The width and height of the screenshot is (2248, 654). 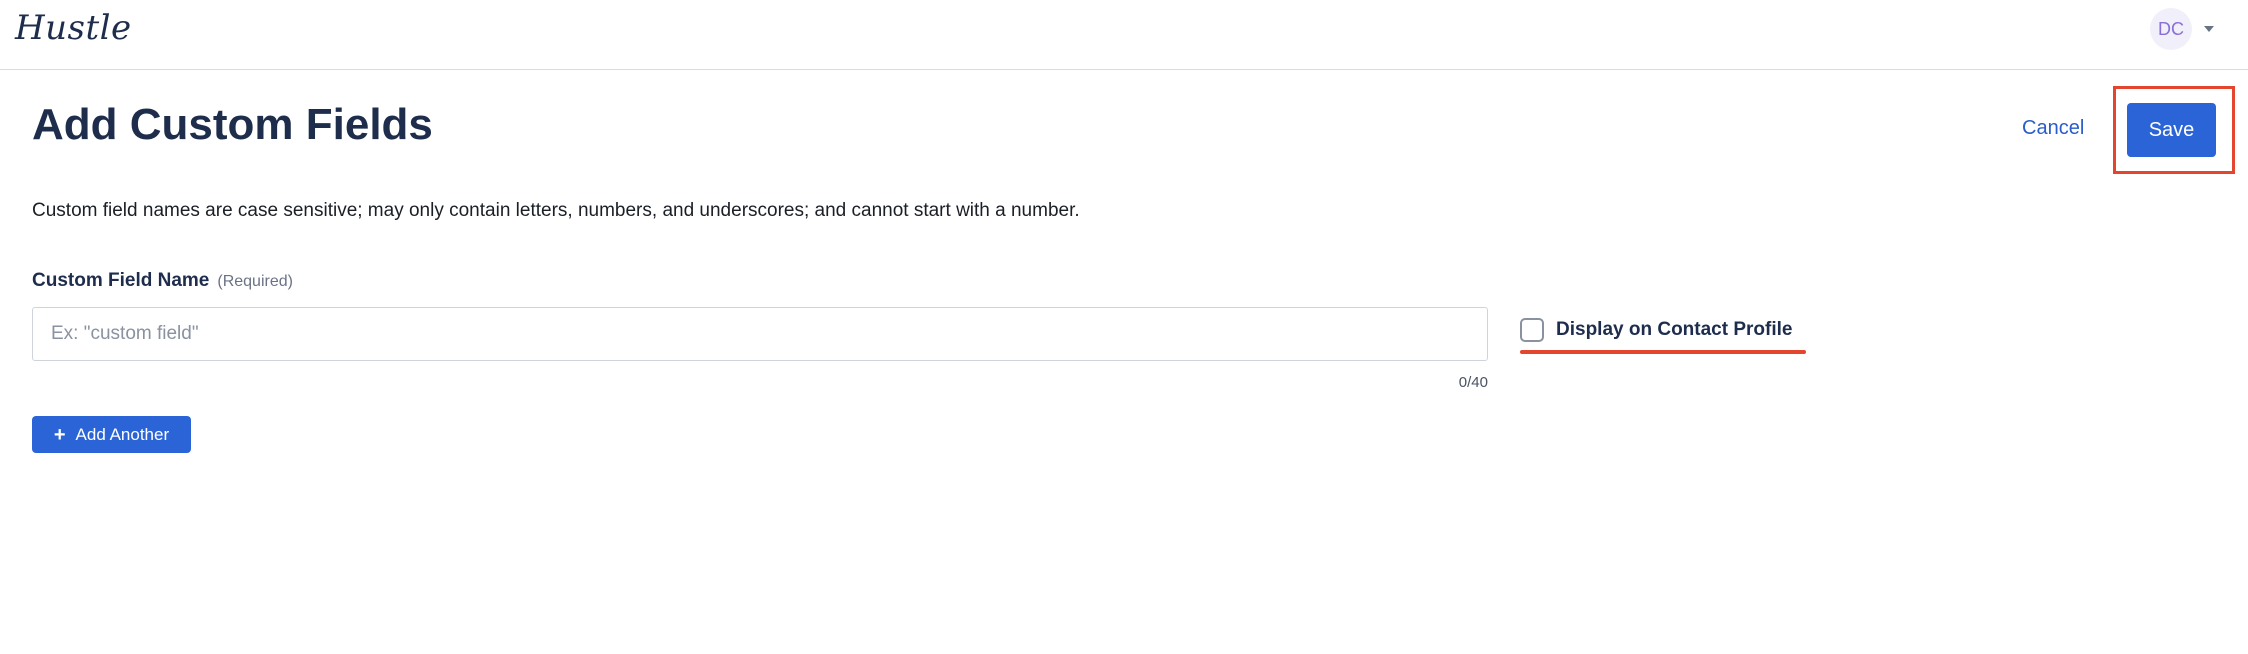 I want to click on app-logo: Hustle, so click(x=73, y=28).